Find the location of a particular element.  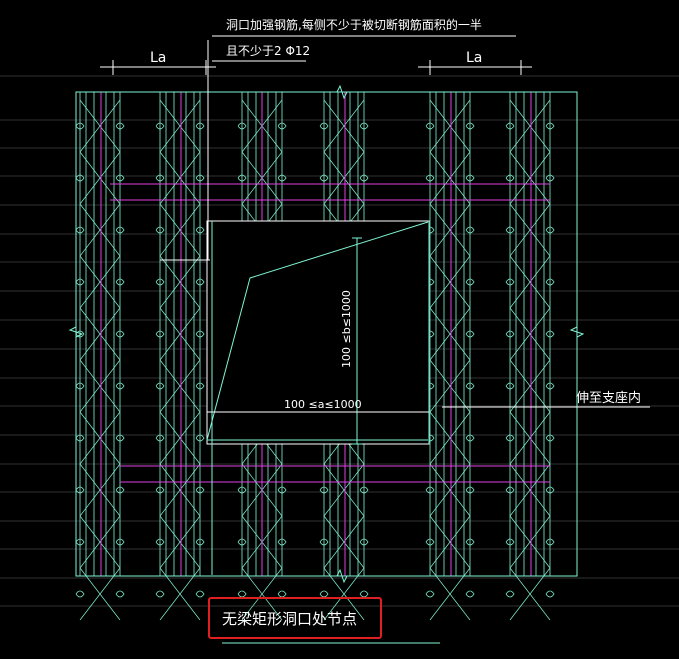

drawing-title: 无梁矩形洞口处节点 is located at coordinates (290, 619).